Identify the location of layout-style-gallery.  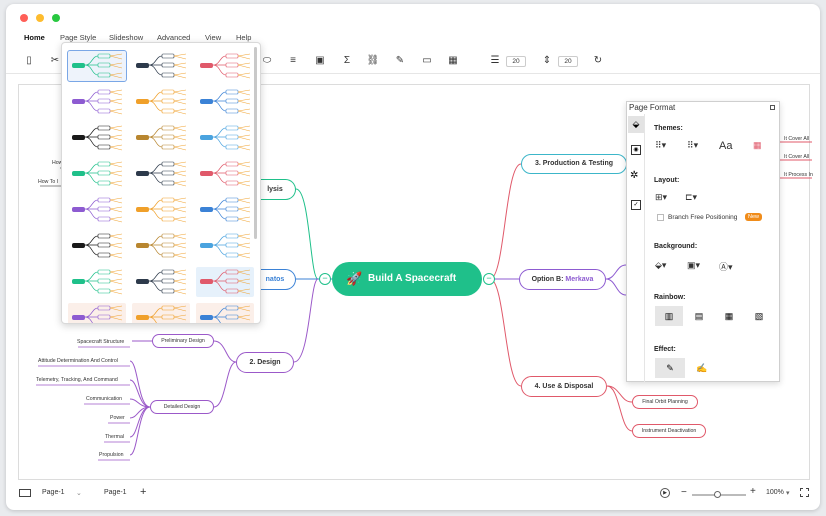
(161, 183).